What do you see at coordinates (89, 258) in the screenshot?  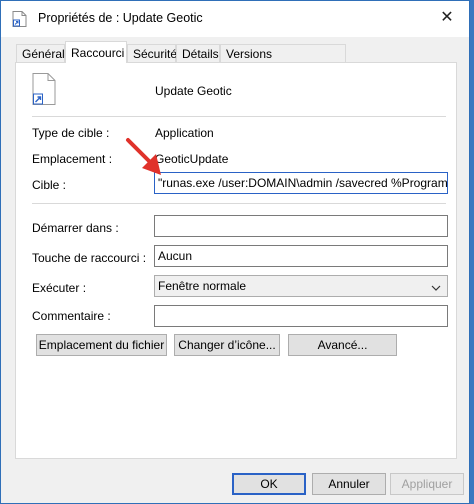 I see `hotkey-label: Touche de raccourci :` at bounding box center [89, 258].